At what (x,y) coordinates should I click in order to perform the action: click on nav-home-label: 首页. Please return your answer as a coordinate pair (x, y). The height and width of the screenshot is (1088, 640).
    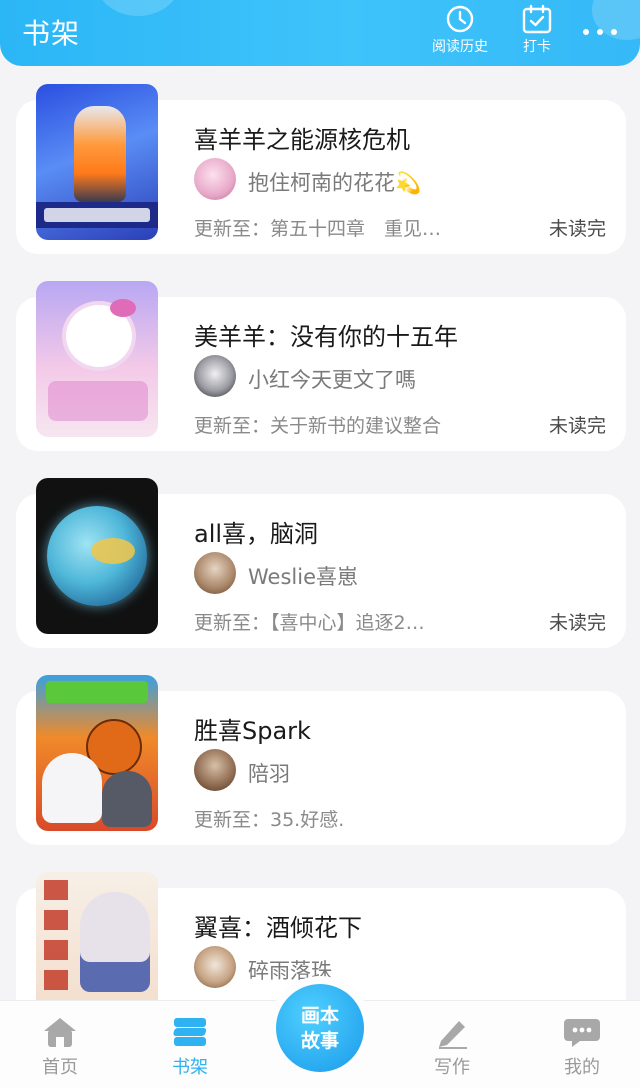
    Looking at the image, I should click on (60, 1067).